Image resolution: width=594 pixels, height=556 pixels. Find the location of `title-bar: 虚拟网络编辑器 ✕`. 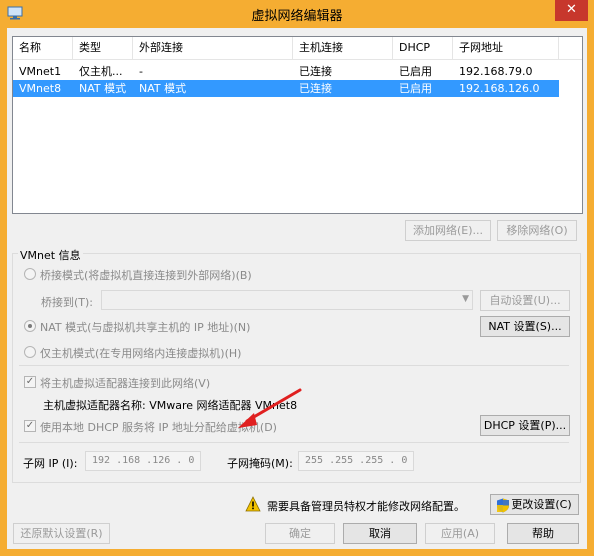

title-bar: 虚拟网络编辑器 ✕ is located at coordinates (297, 14).